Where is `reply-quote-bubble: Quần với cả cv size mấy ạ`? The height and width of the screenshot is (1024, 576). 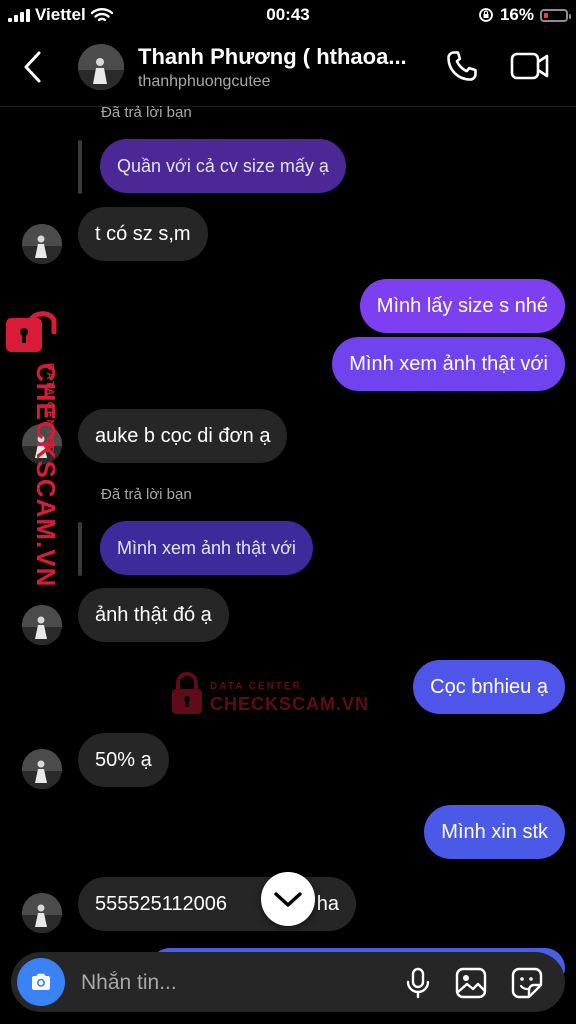
reply-quote-bubble: Quần với cả cv size mấy ạ is located at coordinates (223, 166).